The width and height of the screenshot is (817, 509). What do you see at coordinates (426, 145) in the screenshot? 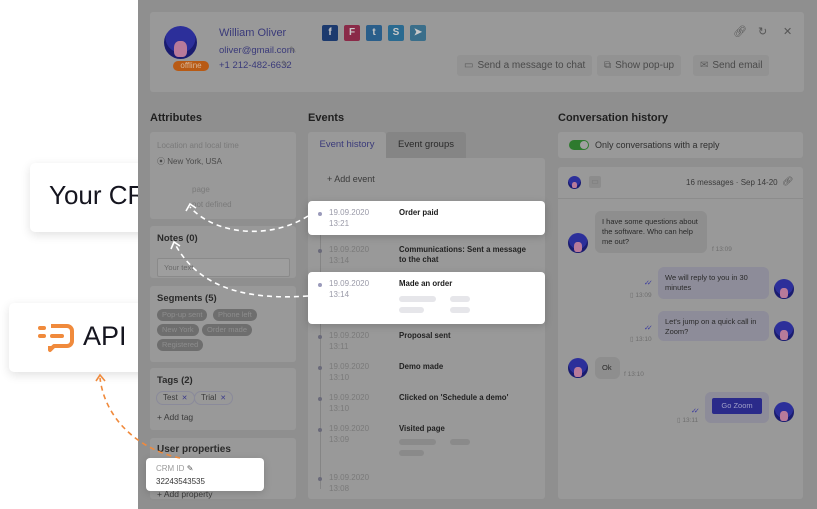
I see `tab-event-groups: Event groups` at bounding box center [426, 145].